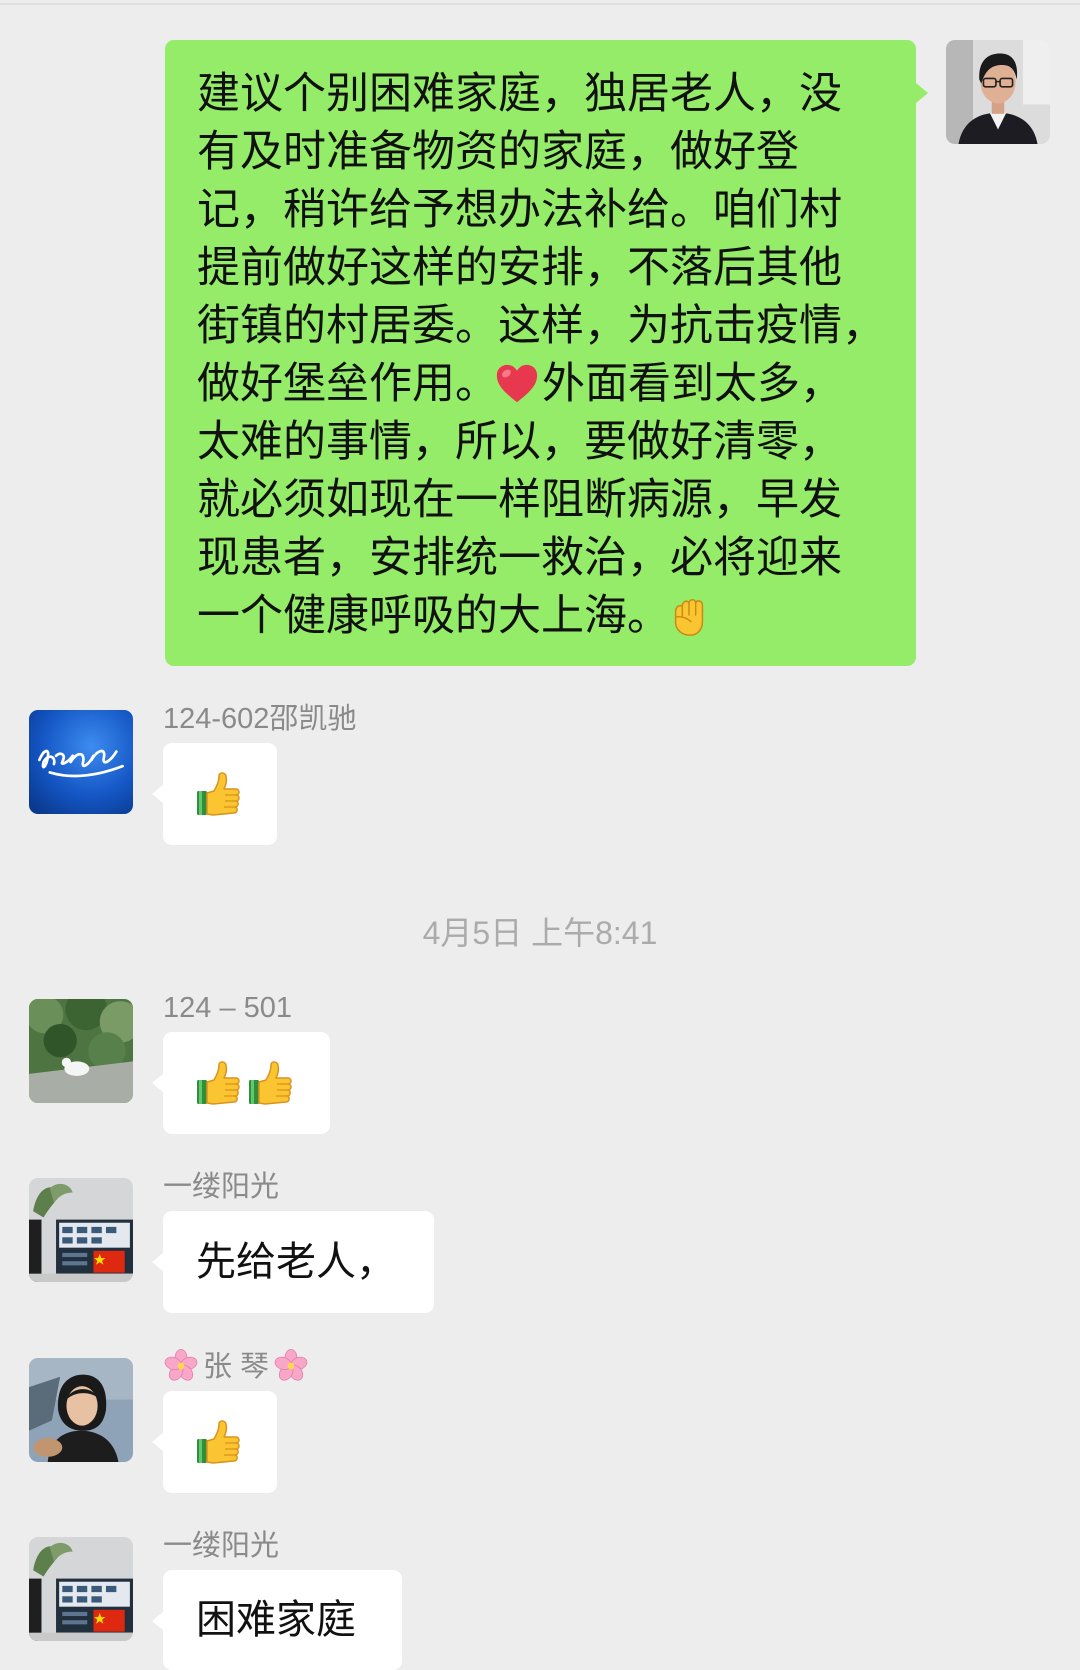 The height and width of the screenshot is (1670, 1080). I want to click on message-row: 124-602邵凯驰, so click(540, 773).